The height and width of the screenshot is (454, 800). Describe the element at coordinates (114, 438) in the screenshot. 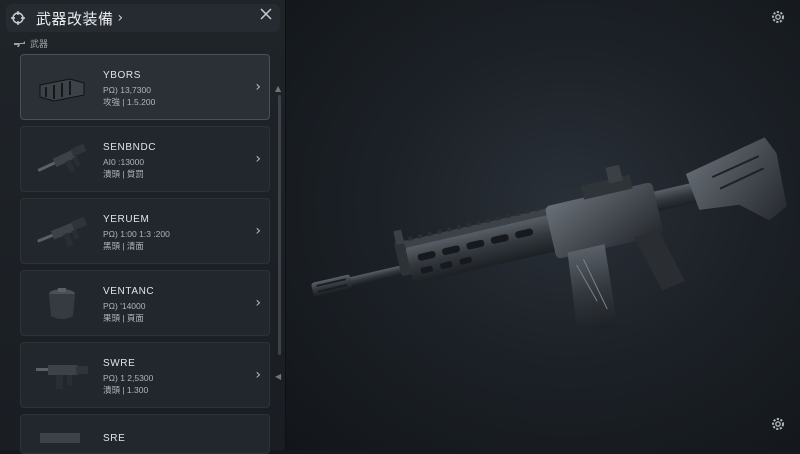

I see `item-name: SRE` at that location.